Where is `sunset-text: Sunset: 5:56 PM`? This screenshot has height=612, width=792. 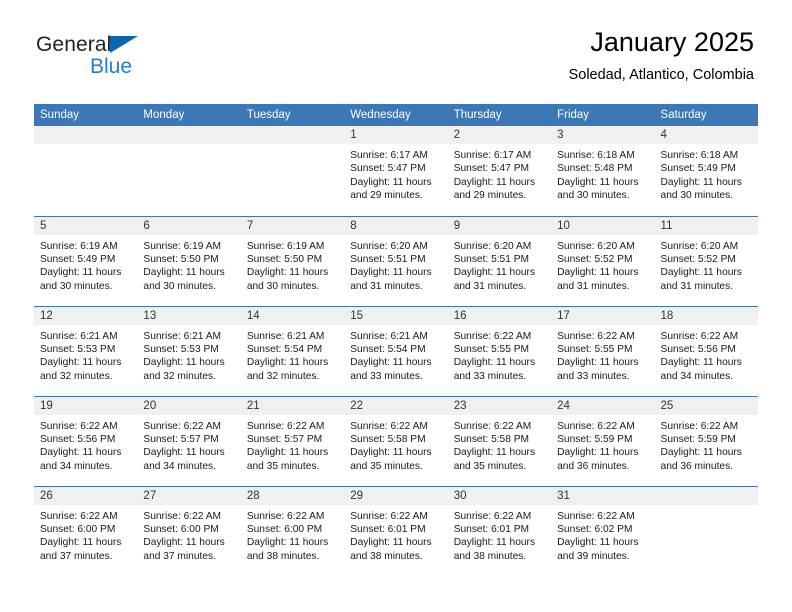 sunset-text: Sunset: 5:56 PM is located at coordinates (698, 349).